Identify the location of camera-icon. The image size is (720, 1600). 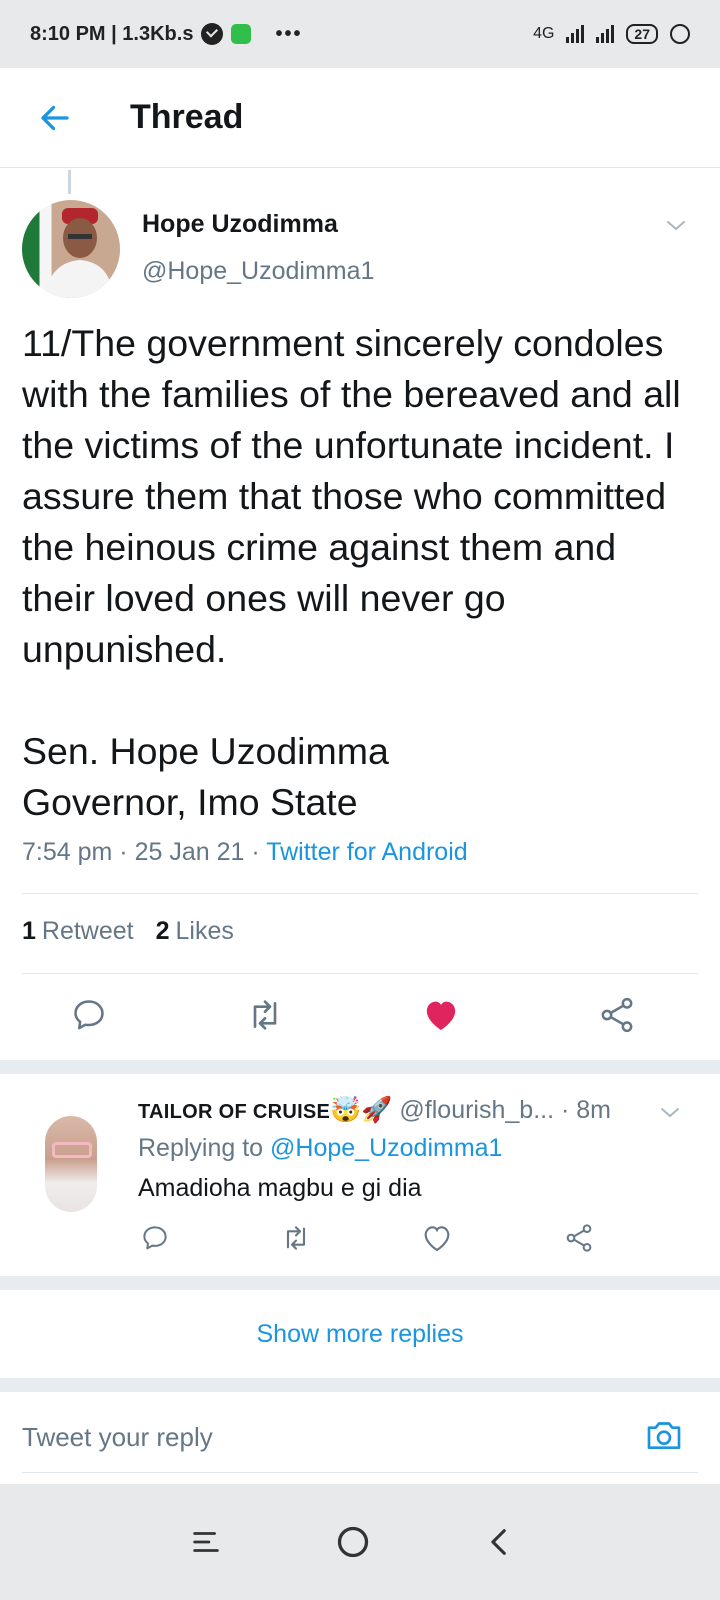
(664, 1435).